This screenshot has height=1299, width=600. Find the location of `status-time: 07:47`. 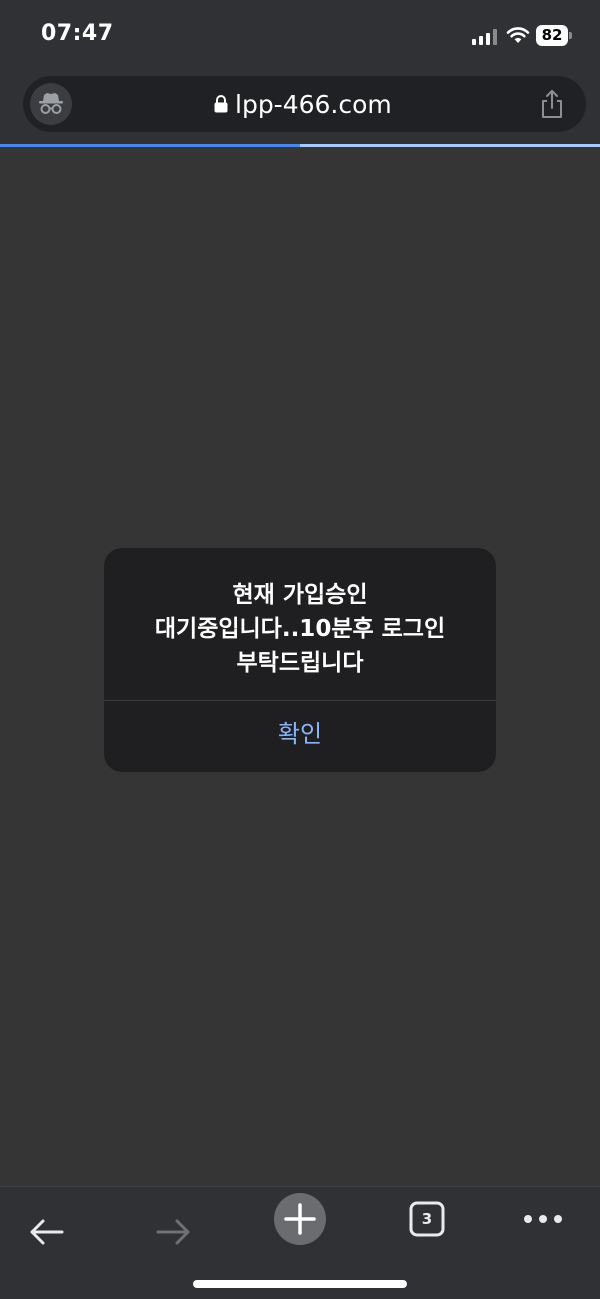

status-time: 07:47 is located at coordinates (77, 33).